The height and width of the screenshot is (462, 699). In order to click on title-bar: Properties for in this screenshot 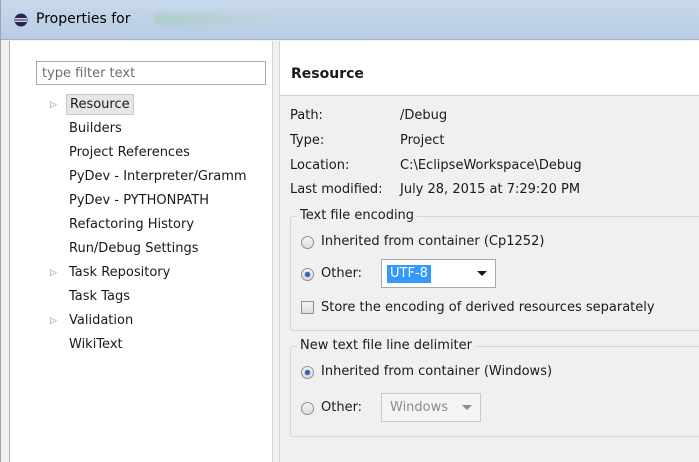, I will do `click(350, 20)`.